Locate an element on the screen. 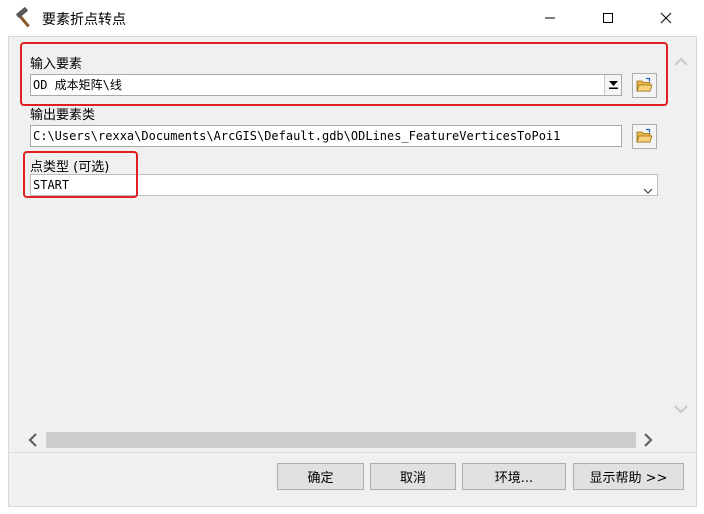 Image resolution: width=704 pixels, height=514 pixels. output-feature-class-browse-button is located at coordinates (644, 136).